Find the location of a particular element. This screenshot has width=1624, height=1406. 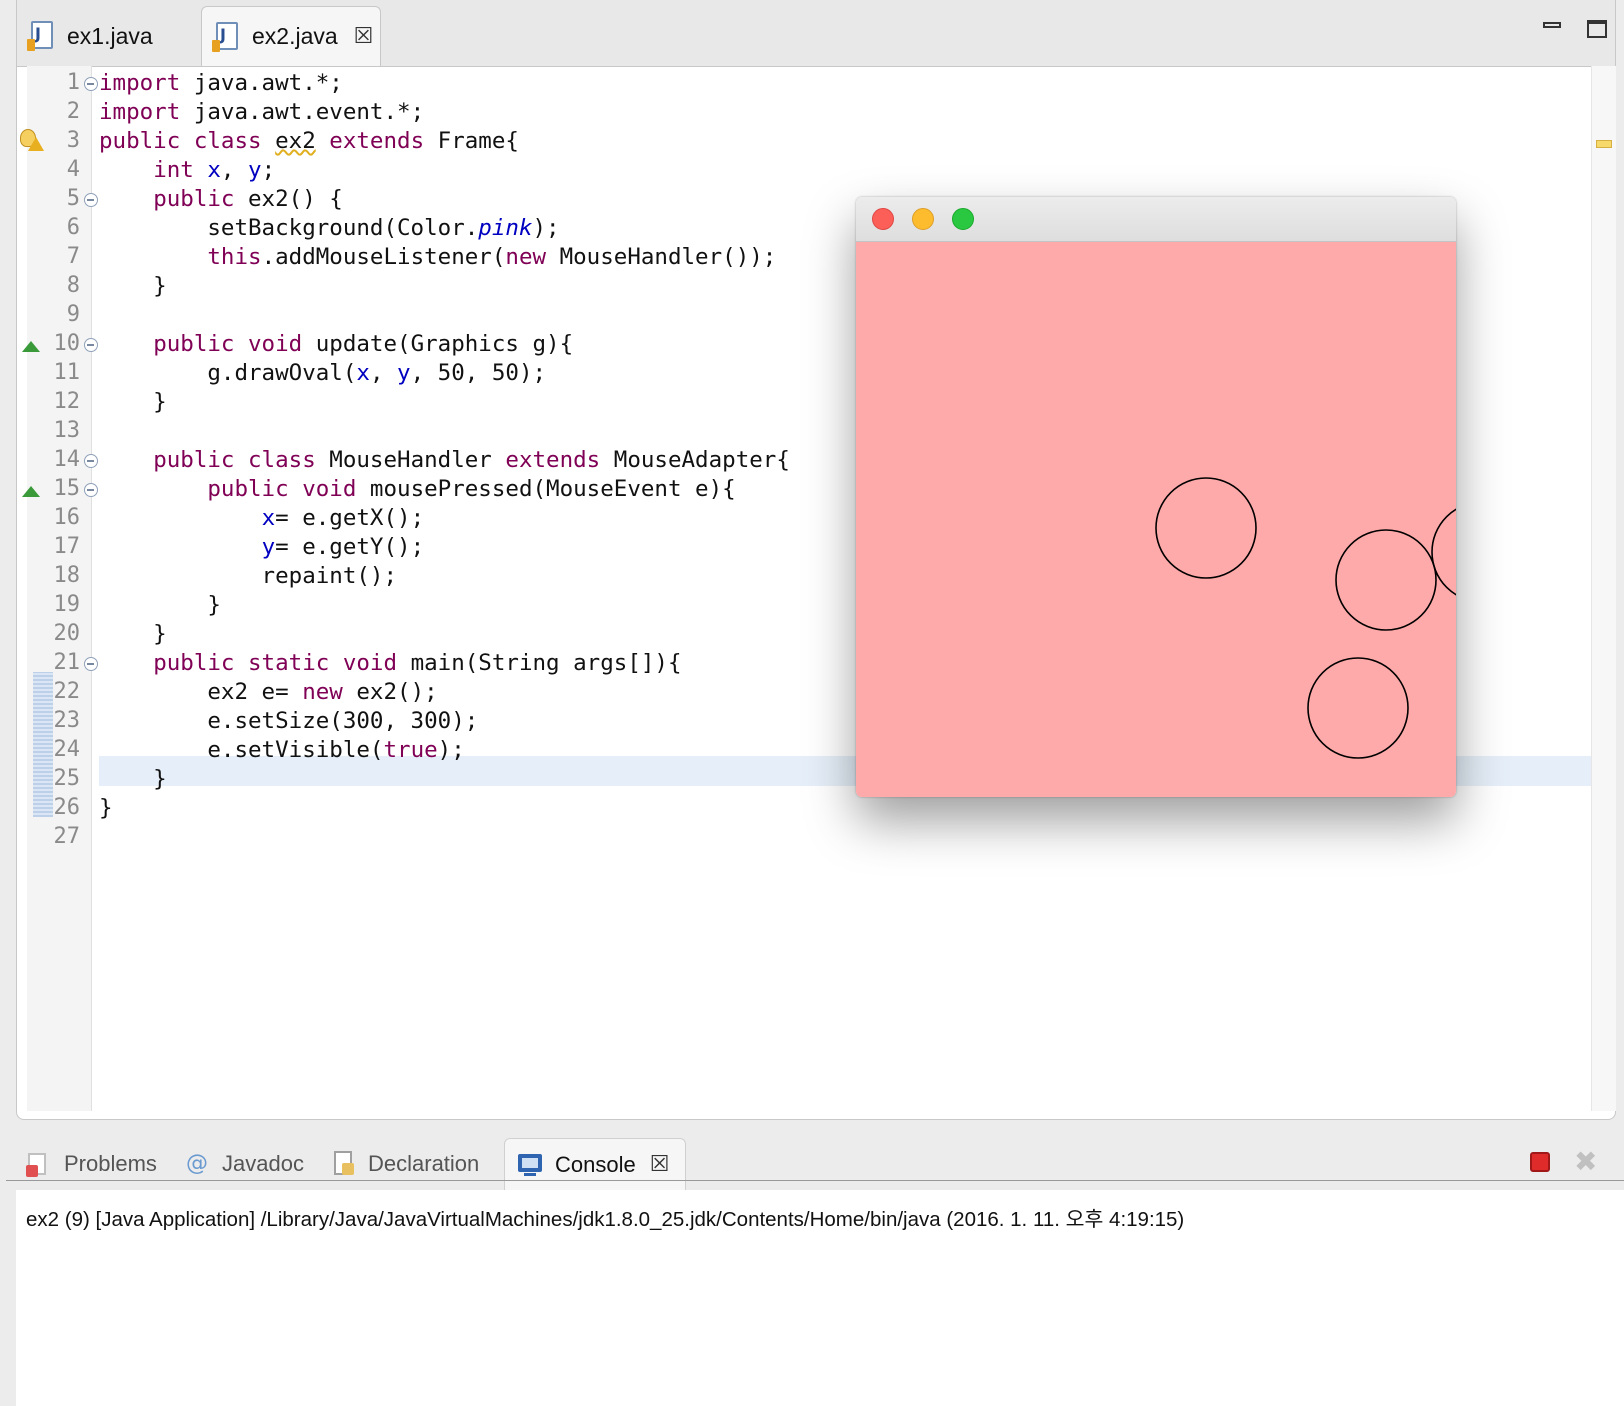

line-number-row: 14 is located at coordinates (66, 460).